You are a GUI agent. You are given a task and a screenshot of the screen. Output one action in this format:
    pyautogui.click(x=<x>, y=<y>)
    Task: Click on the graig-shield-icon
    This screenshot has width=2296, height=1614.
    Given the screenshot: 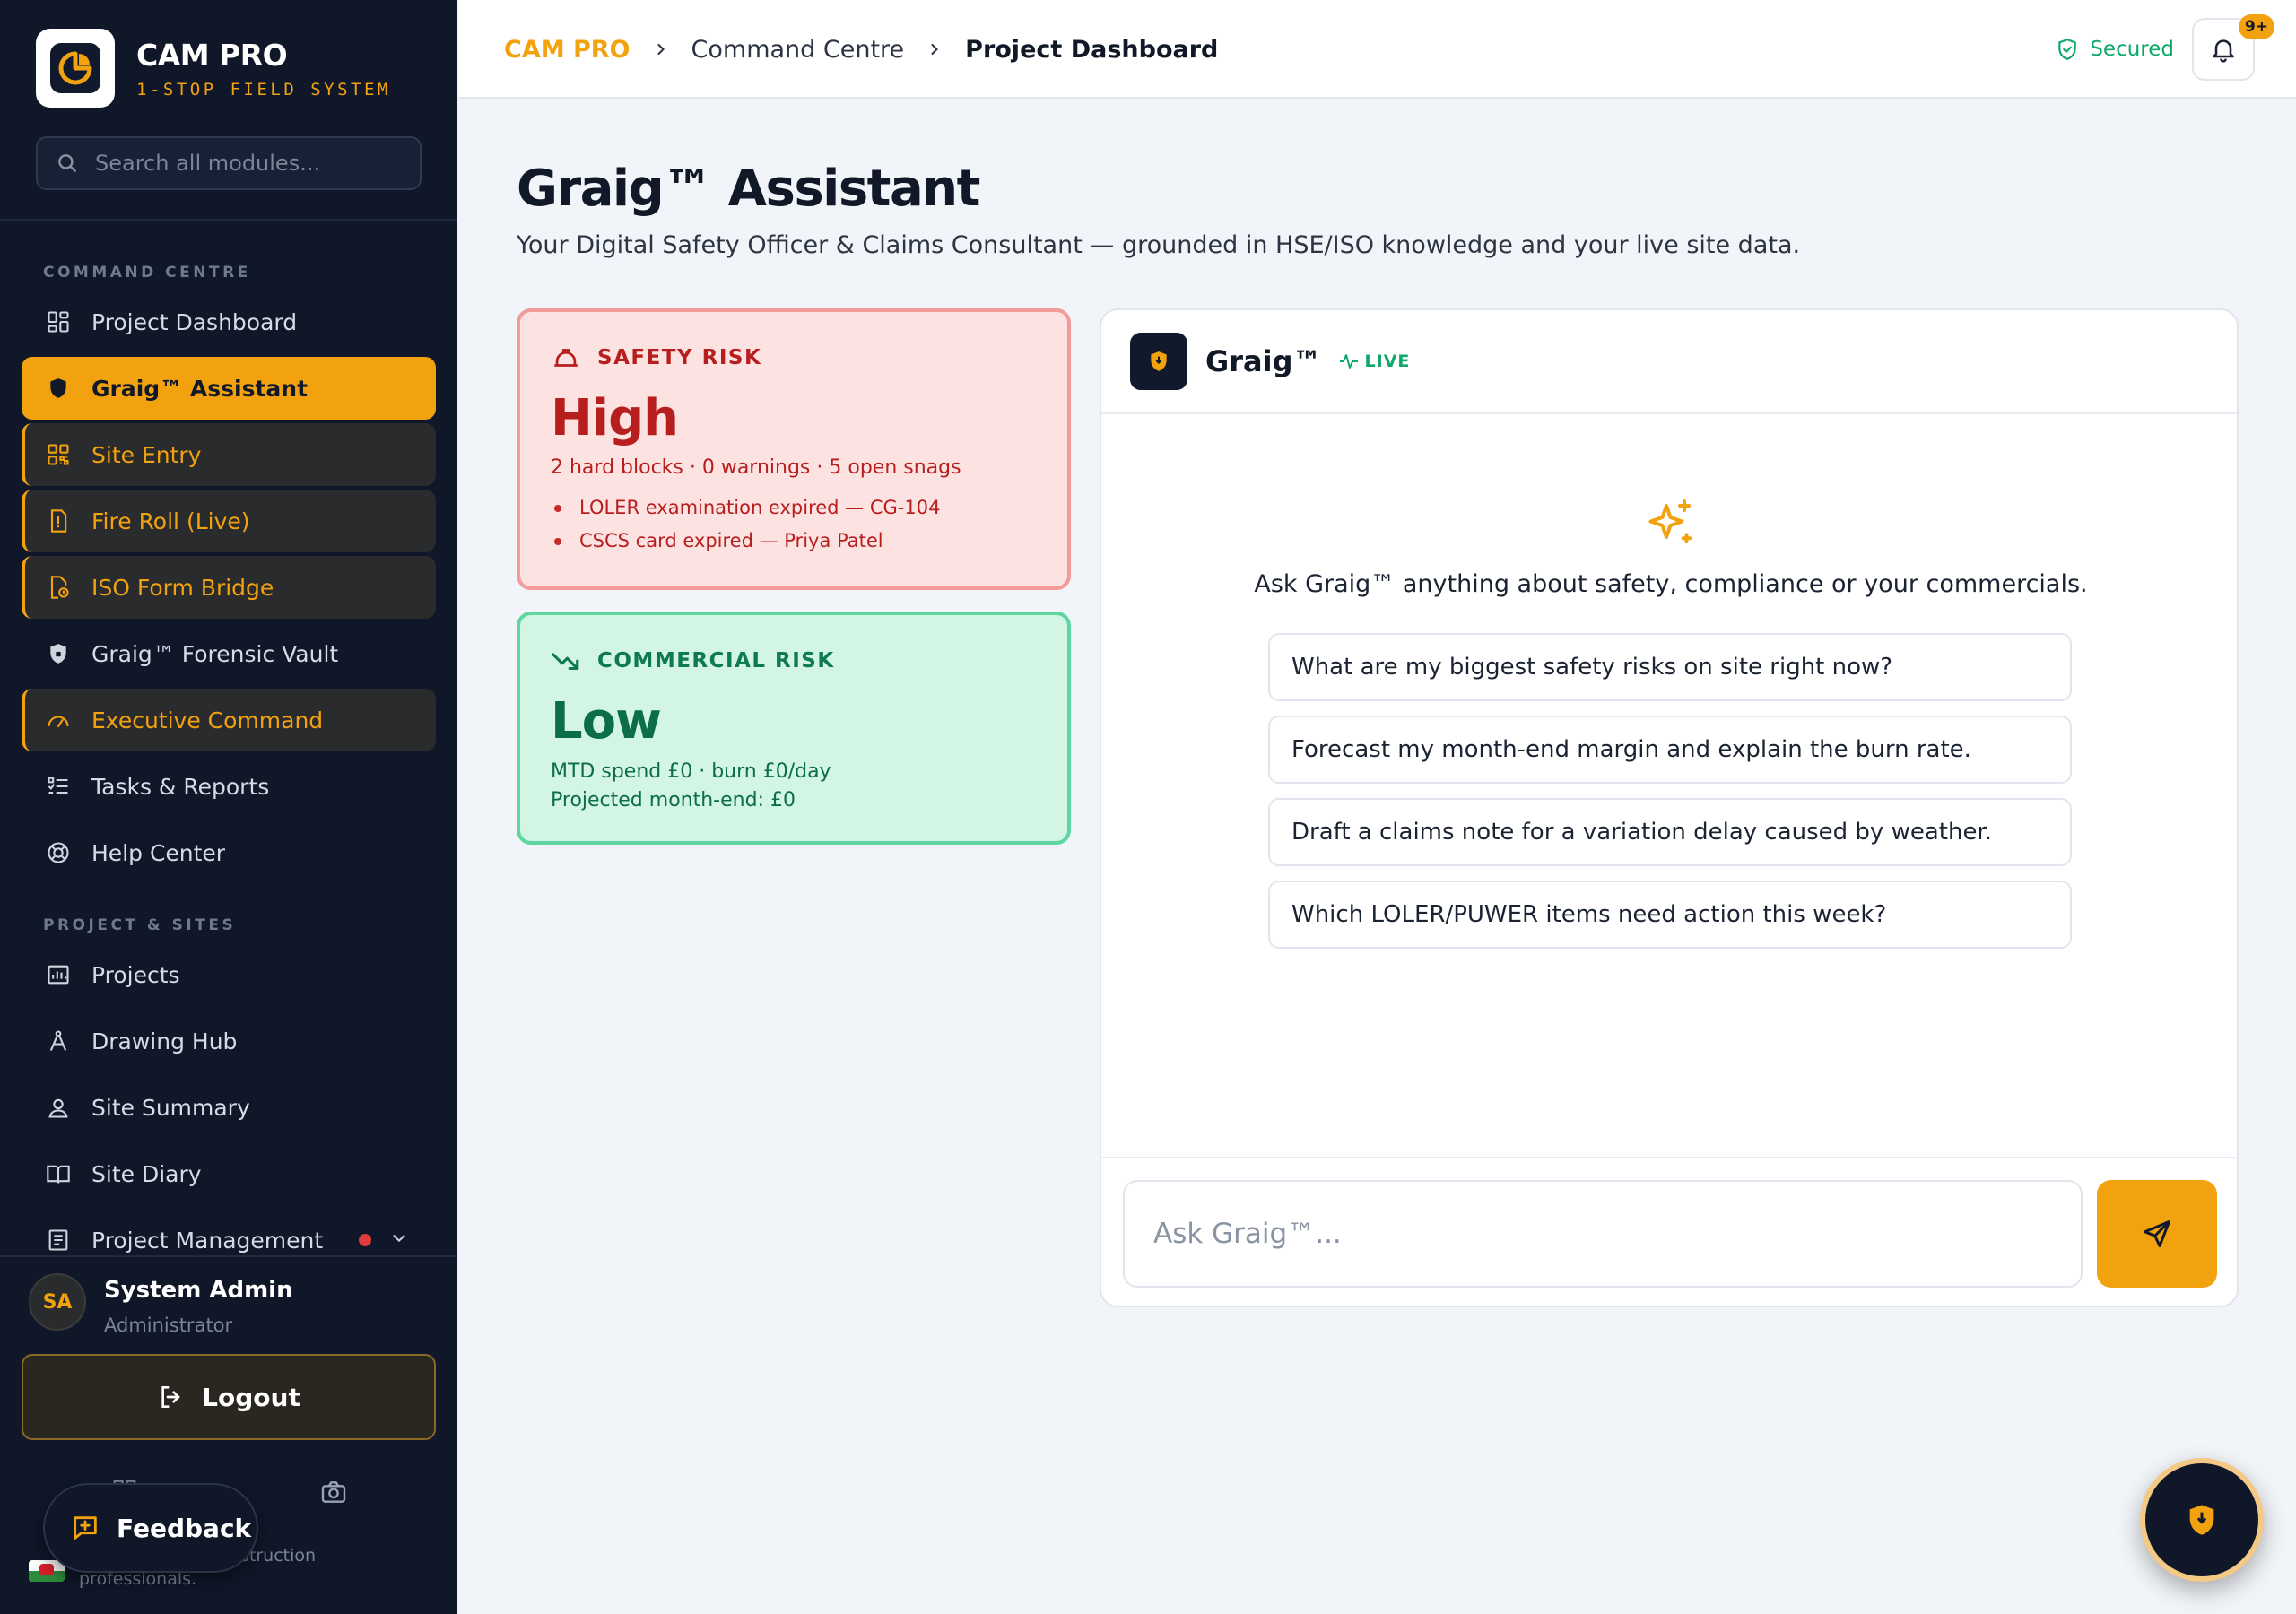 What is the action you would take?
    pyautogui.click(x=1158, y=361)
    